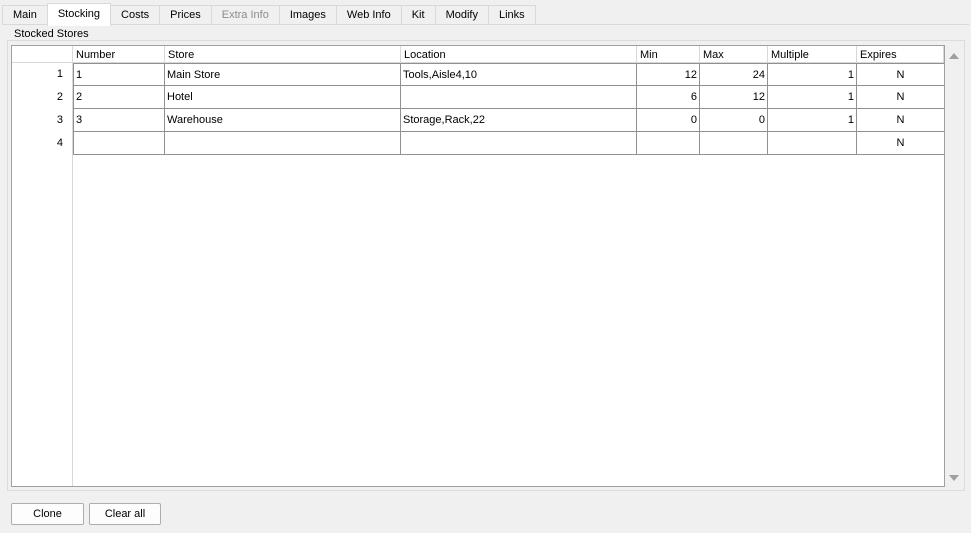 This screenshot has width=971, height=533. Describe the element at coordinates (119, 54) in the screenshot. I see `column-header-number: Number` at that location.